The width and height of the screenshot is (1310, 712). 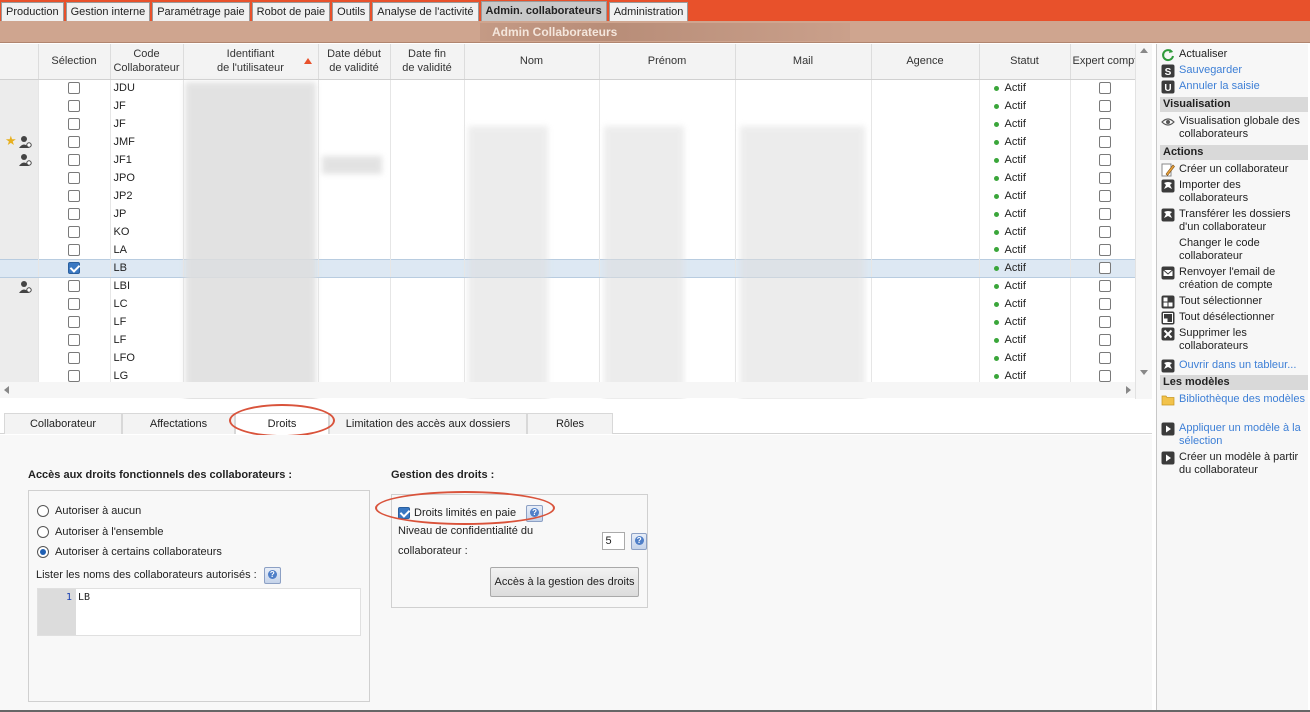 I want to click on table-row: LFO Actif, so click(x=570, y=358).